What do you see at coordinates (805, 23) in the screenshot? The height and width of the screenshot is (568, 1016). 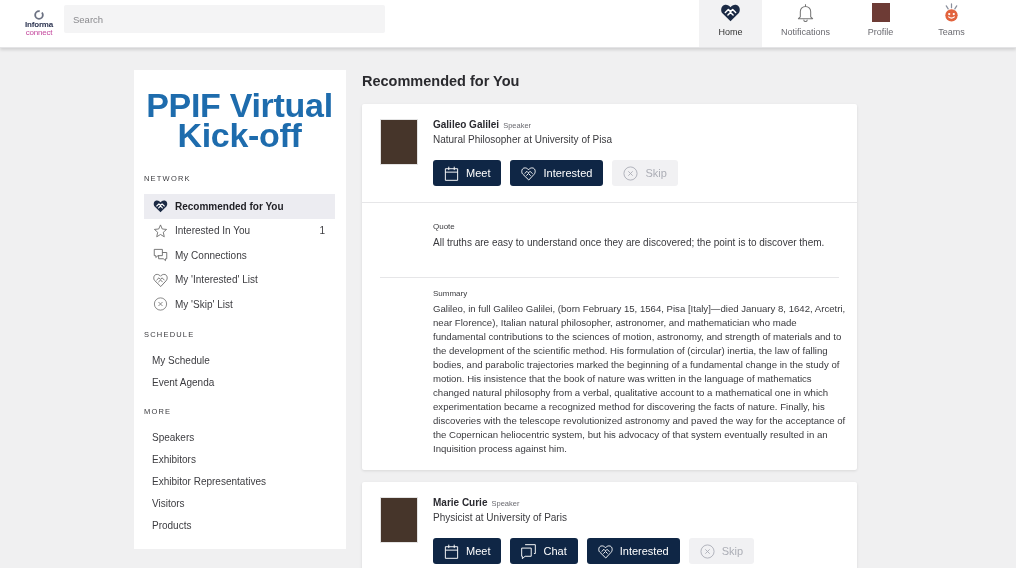 I see `nav-tab: Notifications` at bounding box center [805, 23].